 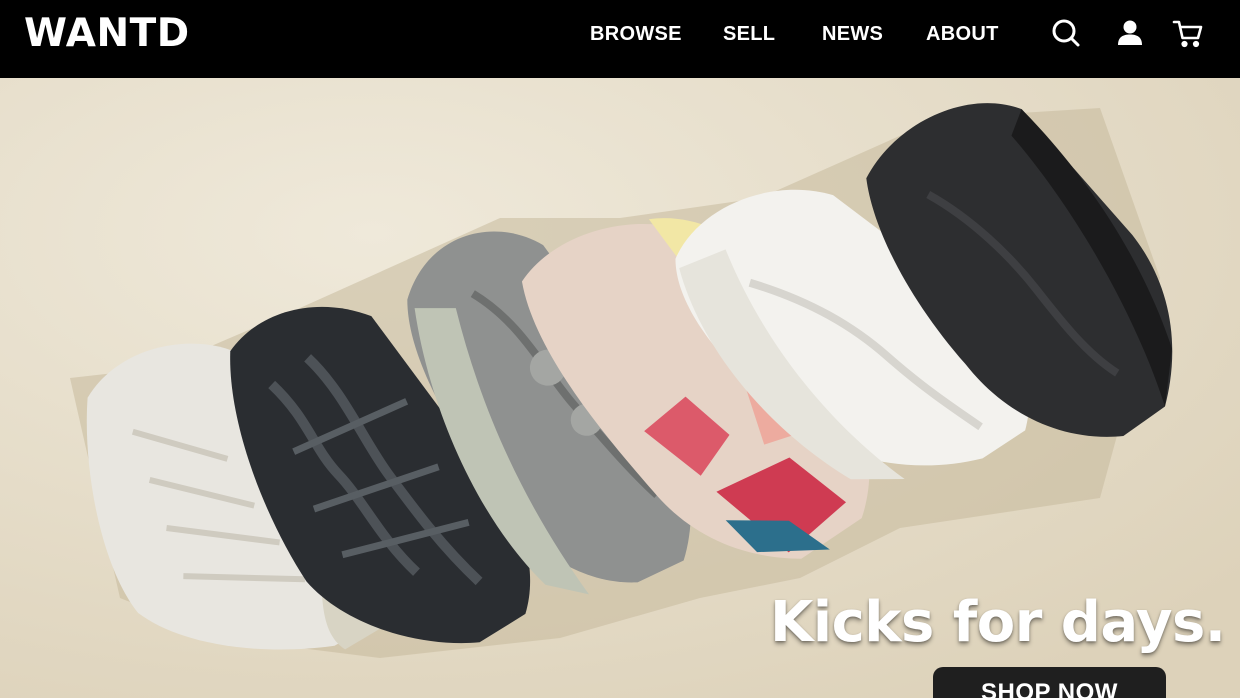 What do you see at coordinates (962, 34) in the screenshot?
I see `nav-about: ABOUT` at bounding box center [962, 34].